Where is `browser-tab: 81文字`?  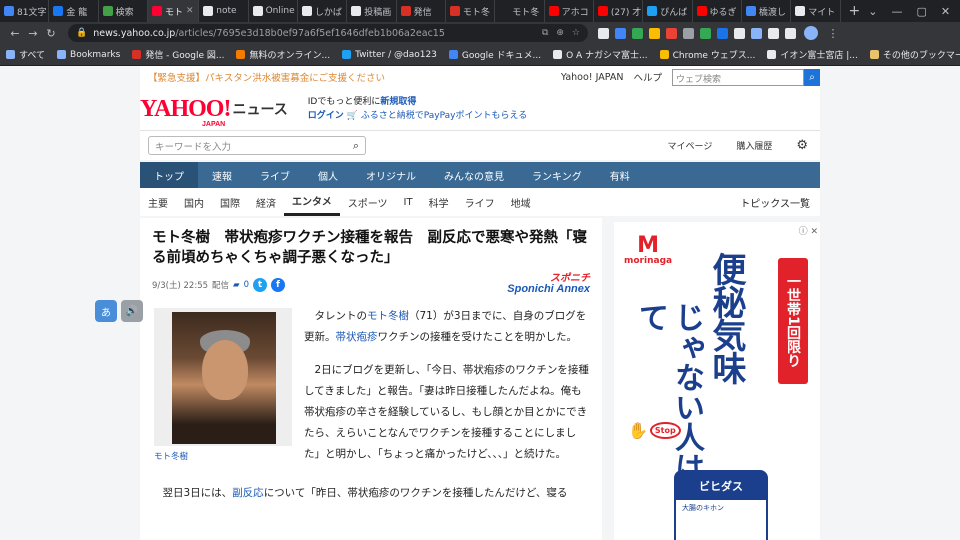
browser-tab: 81文字 is located at coordinates (25, 11).